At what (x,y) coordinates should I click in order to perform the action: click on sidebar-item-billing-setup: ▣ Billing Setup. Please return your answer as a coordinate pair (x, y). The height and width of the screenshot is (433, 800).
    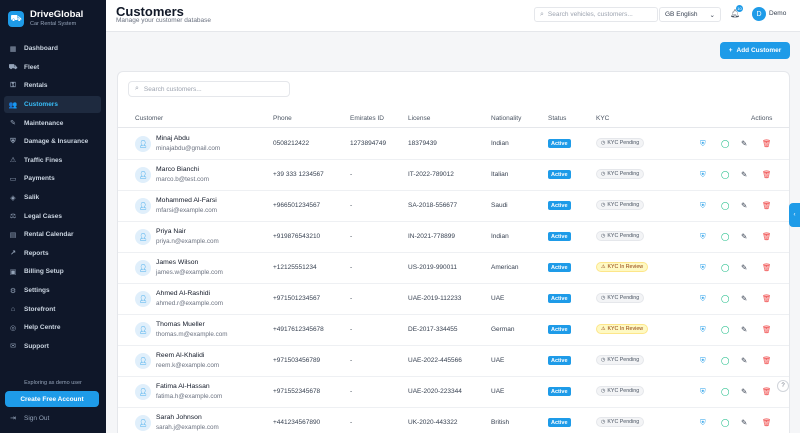
    Looking at the image, I should click on (52, 272).